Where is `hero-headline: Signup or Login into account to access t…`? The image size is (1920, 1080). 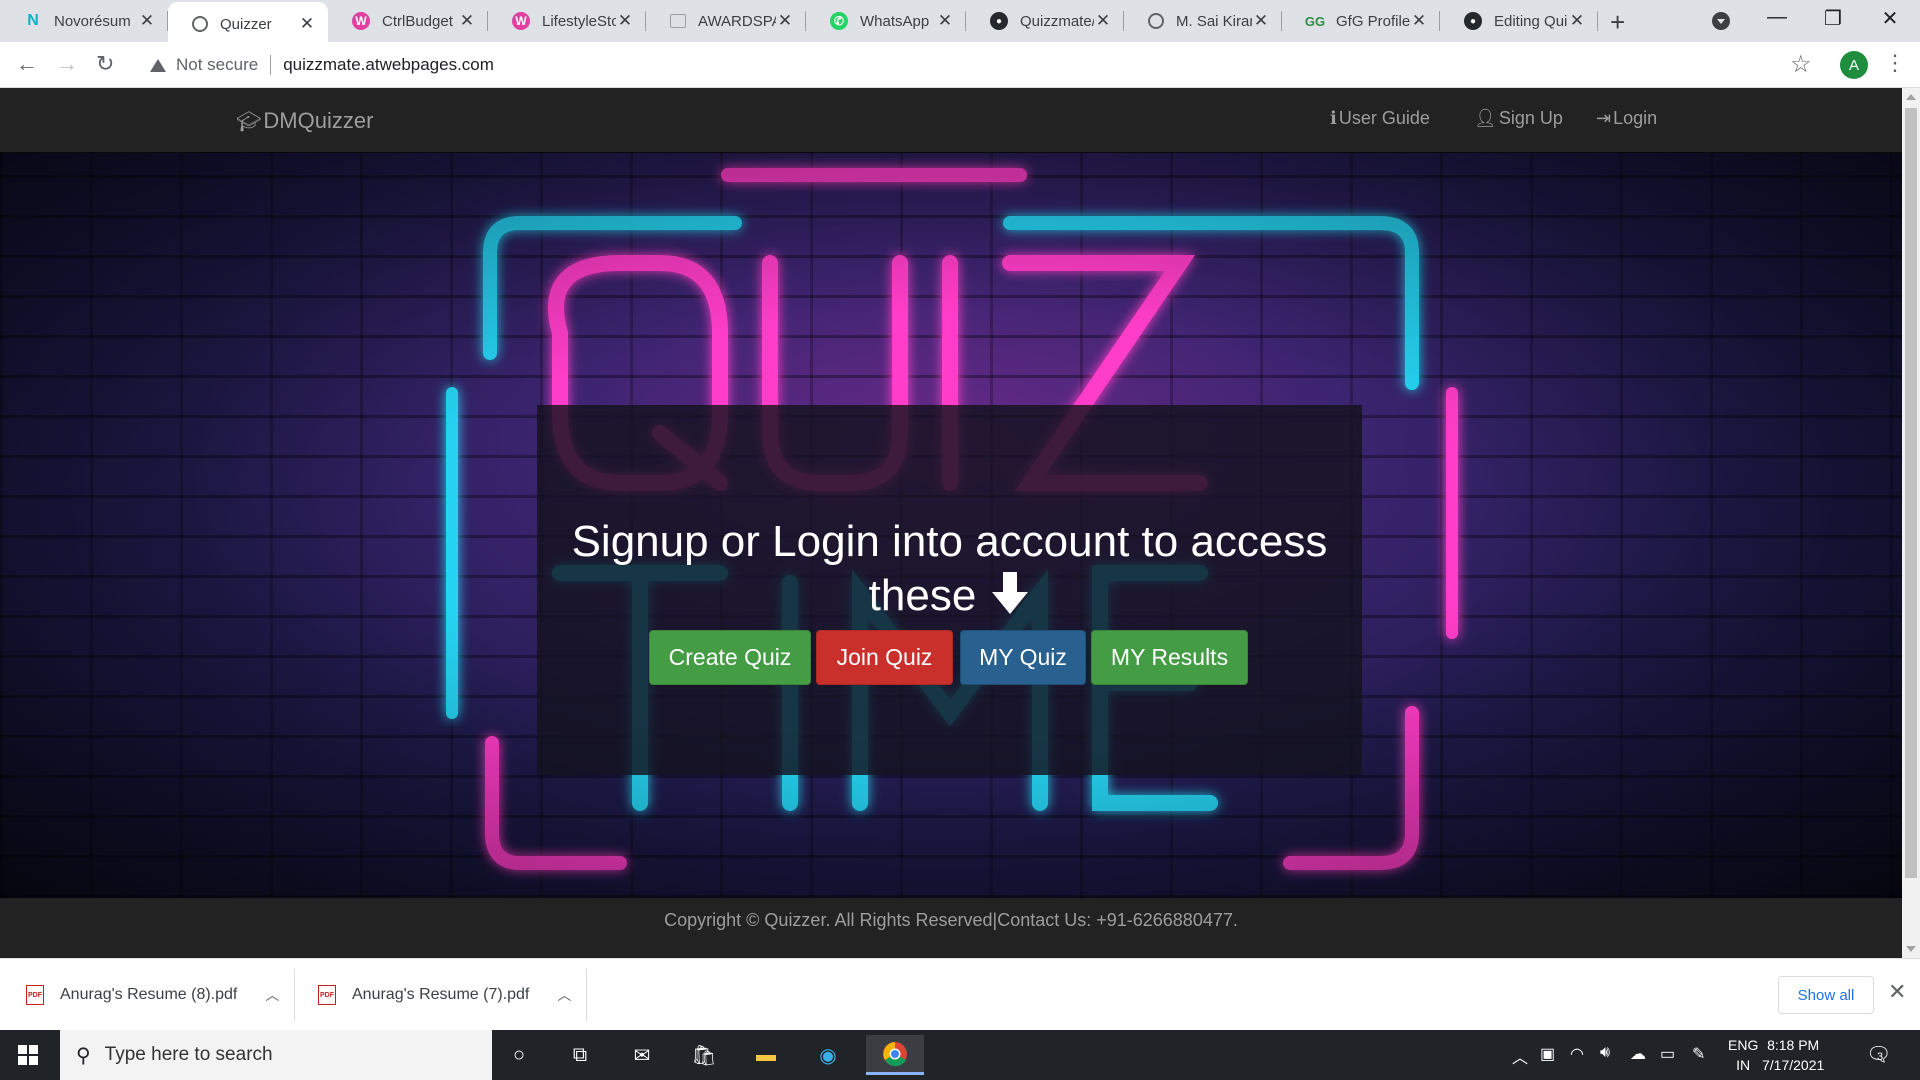 hero-headline: Signup or Login into account to access t… is located at coordinates (949, 569).